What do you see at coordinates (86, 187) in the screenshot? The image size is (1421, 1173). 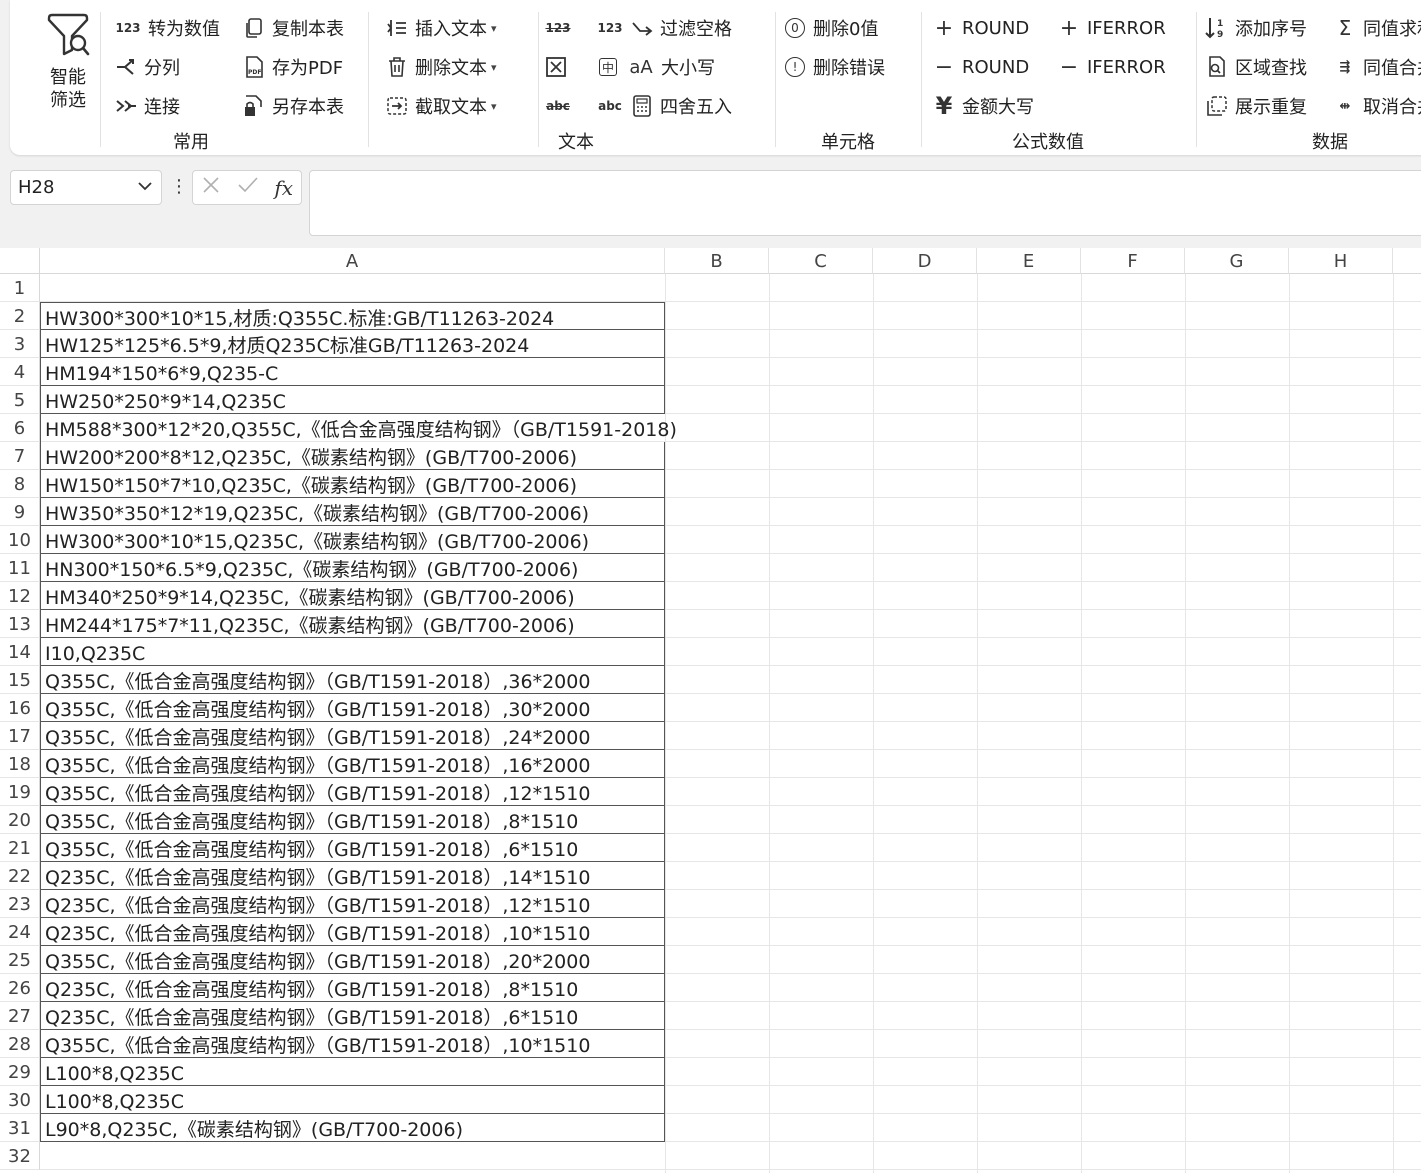 I see `name-box: H28` at bounding box center [86, 187].